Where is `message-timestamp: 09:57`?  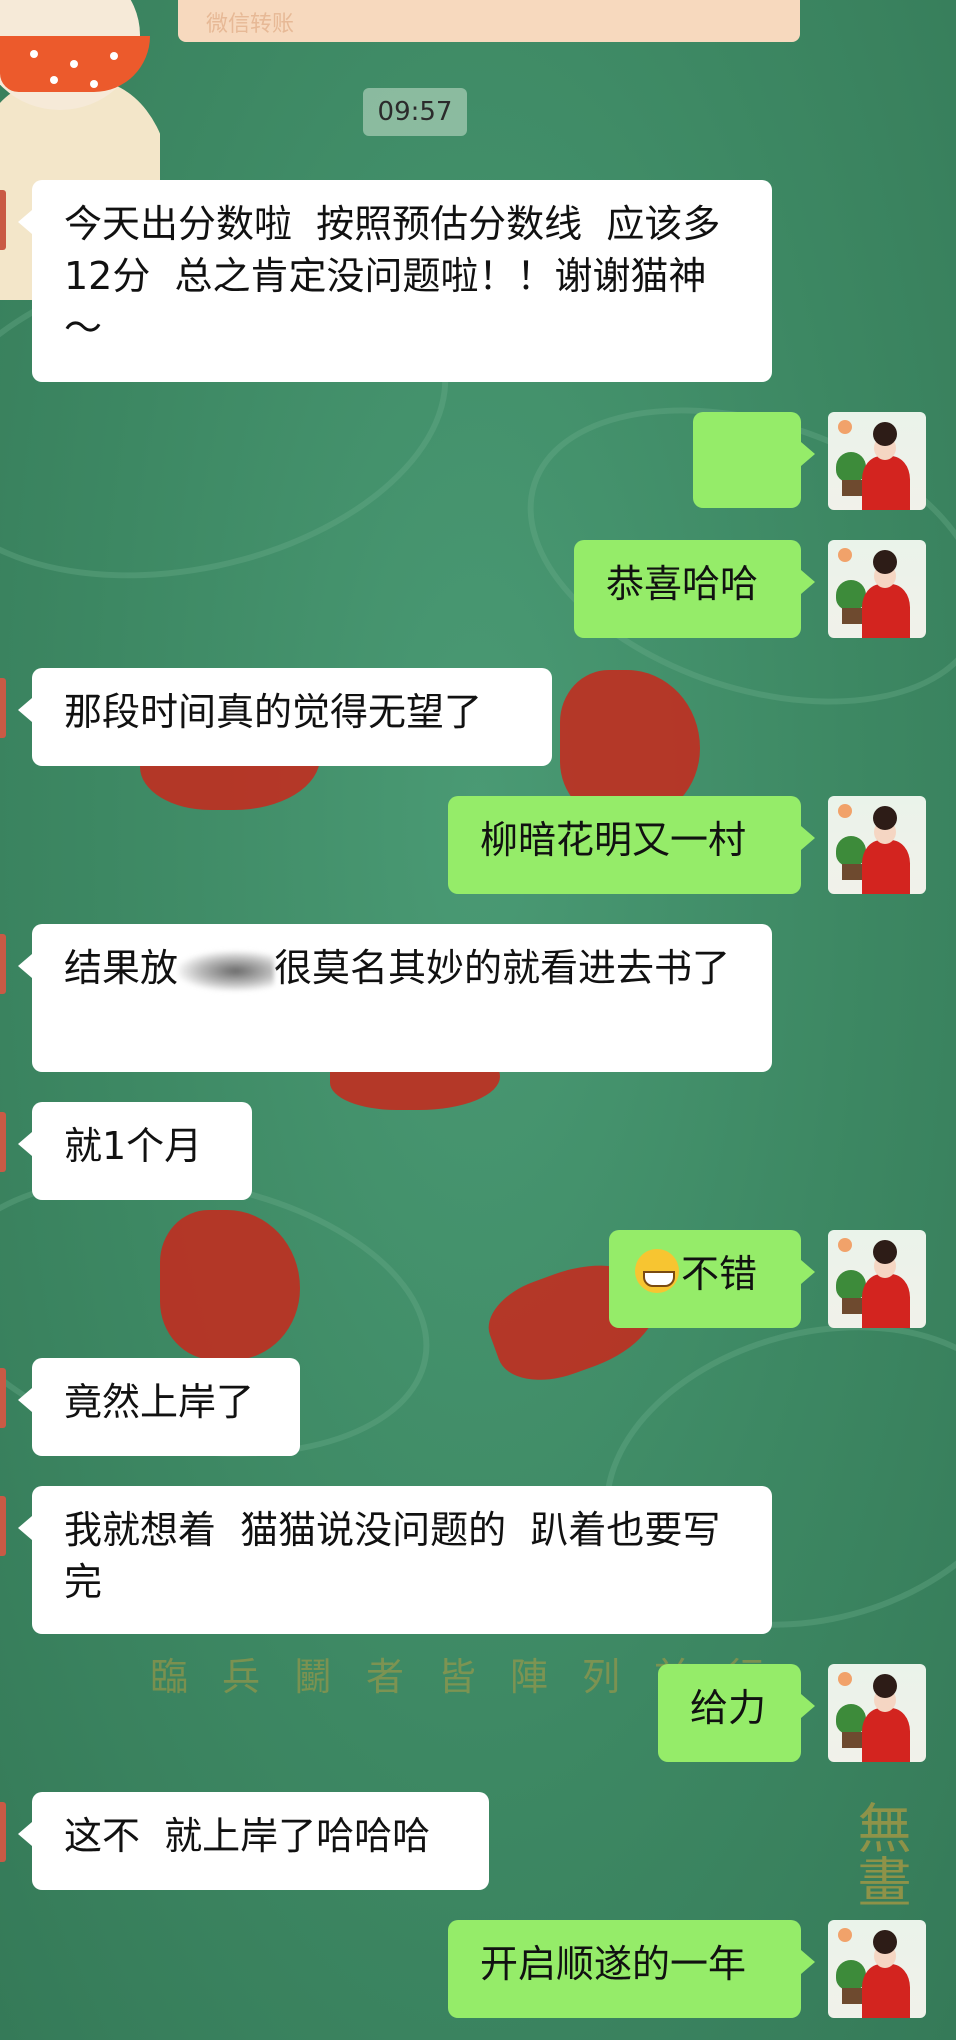
message-timestamp: 09:57 is located at coordinates (415, 112).